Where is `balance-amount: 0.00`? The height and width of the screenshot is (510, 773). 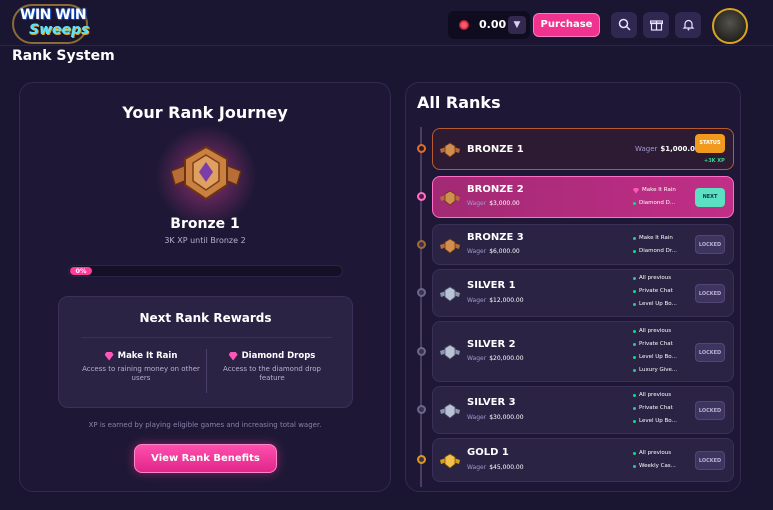
balance-amount: 0.00 is located at coordinates (493, 24).